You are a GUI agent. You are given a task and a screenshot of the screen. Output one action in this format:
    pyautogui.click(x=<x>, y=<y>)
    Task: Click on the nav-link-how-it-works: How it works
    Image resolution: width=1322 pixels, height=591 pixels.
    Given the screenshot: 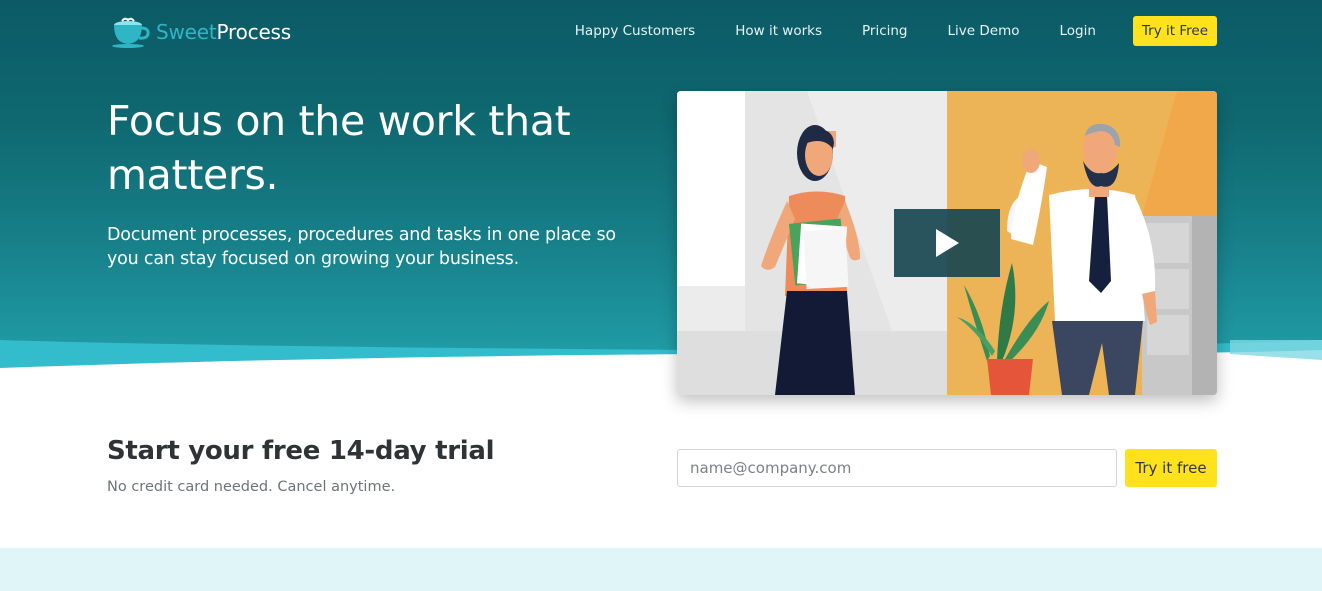 What is the action you would take?
    pyautogui.click(x=778, y=31)
    